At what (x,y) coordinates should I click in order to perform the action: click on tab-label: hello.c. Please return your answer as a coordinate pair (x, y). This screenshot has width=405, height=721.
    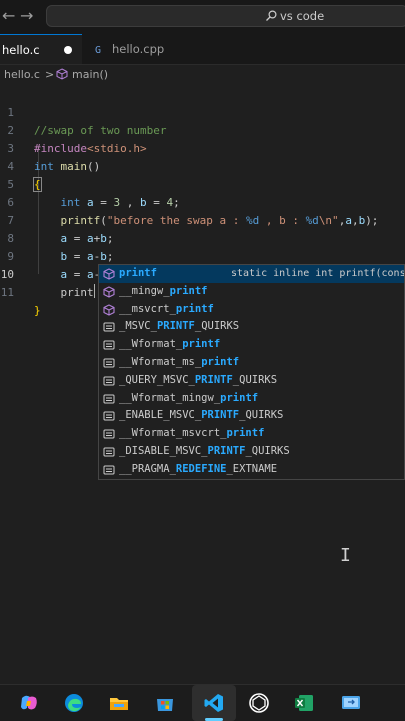
    Looking at the image, I should click on (21, 50).